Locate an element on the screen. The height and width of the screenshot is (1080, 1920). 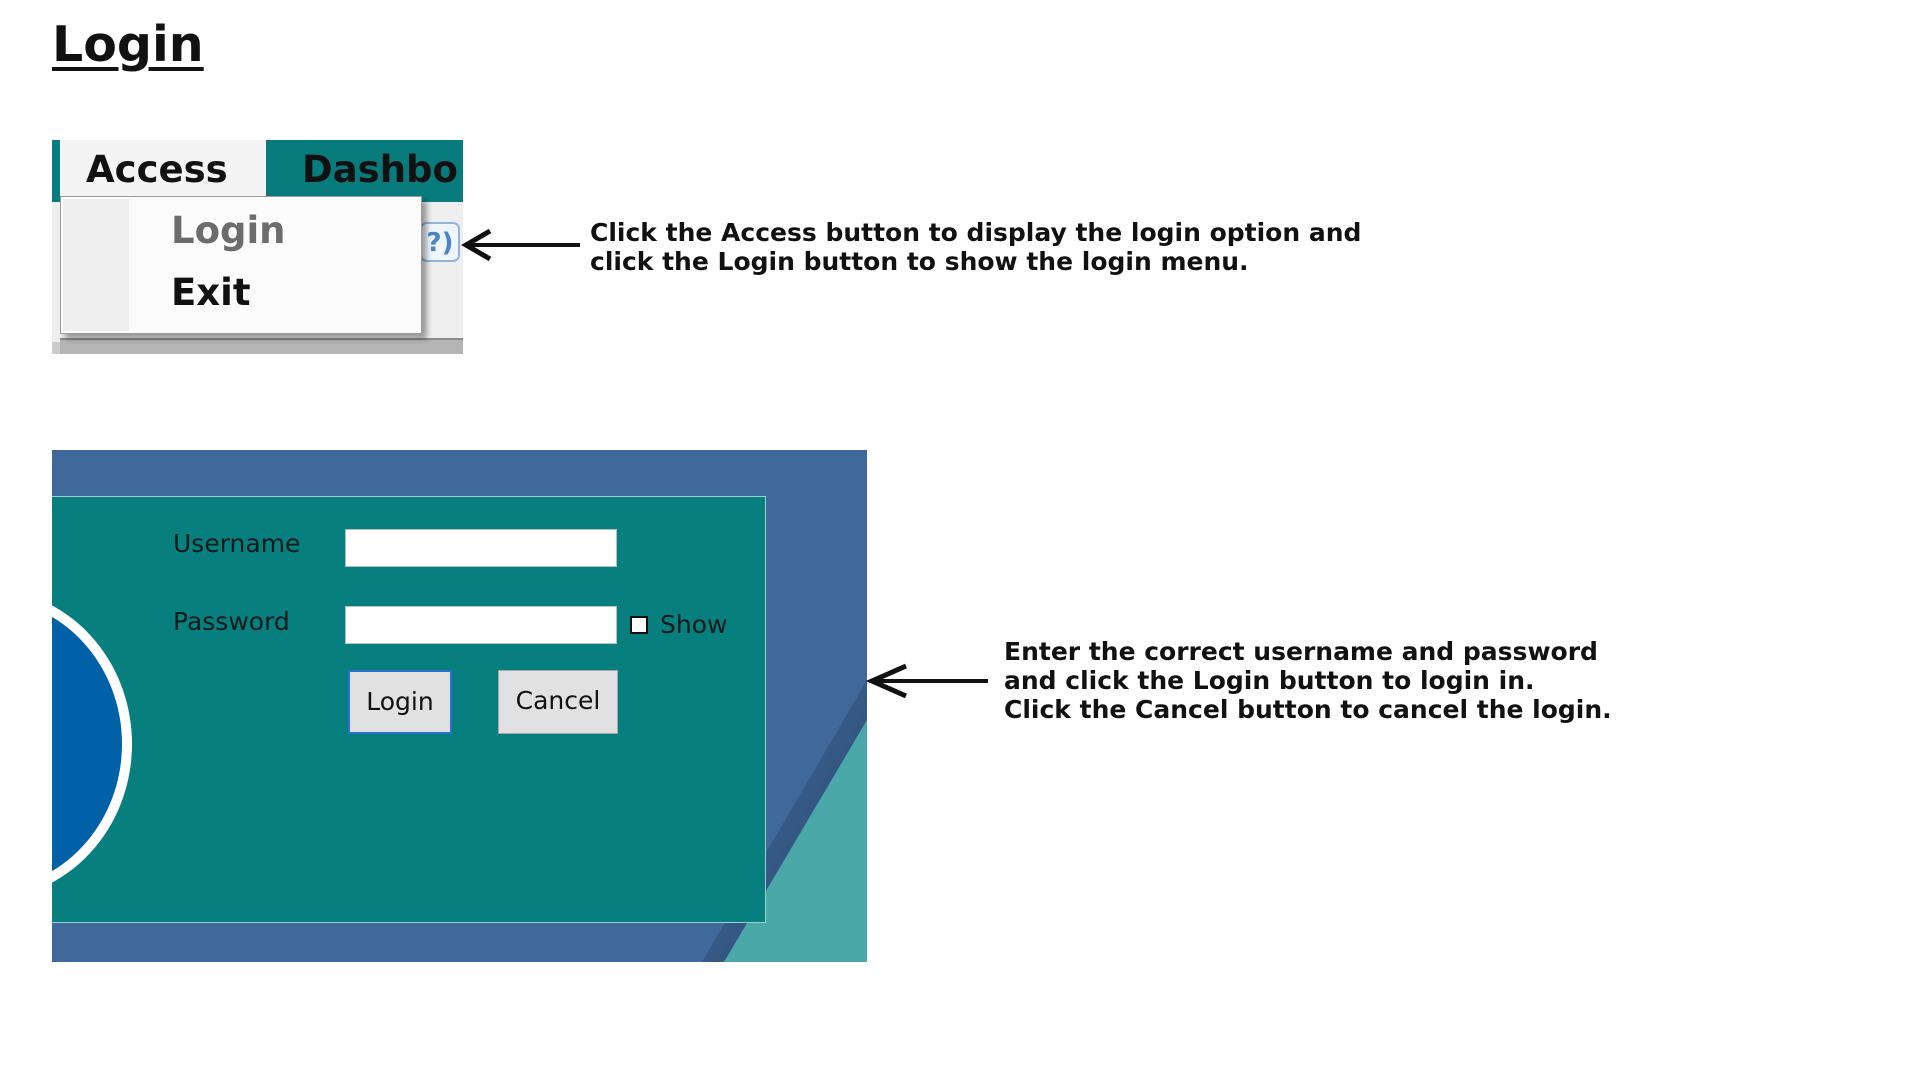
login-button: Login is located at coordinates (400, 702).